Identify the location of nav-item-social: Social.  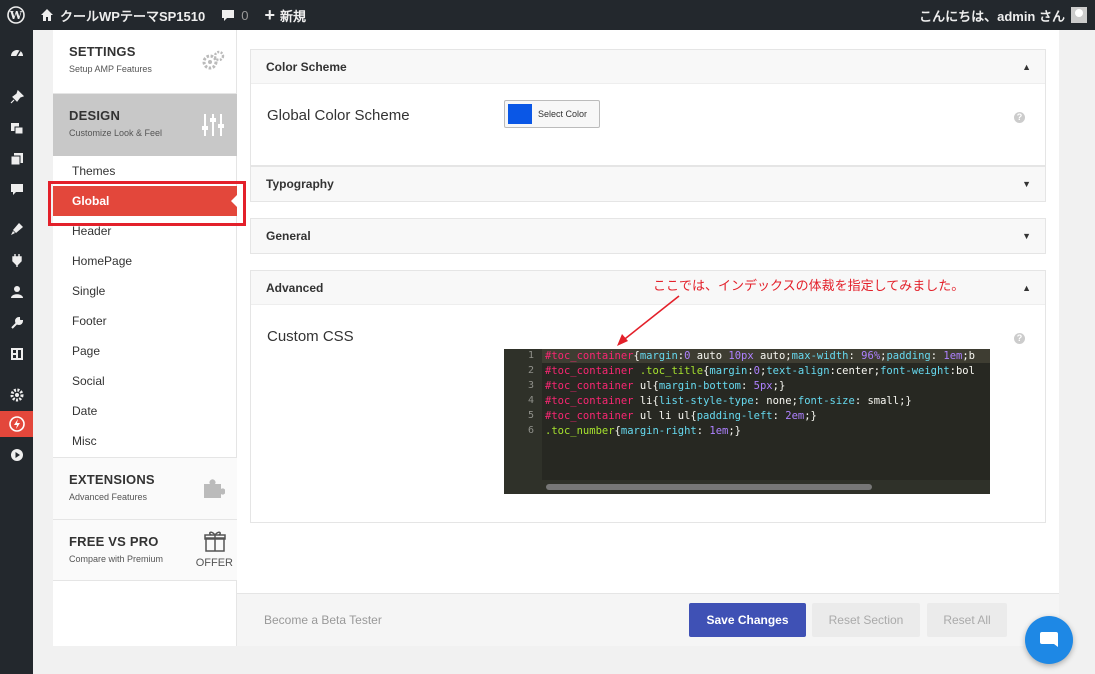
(145, 381).